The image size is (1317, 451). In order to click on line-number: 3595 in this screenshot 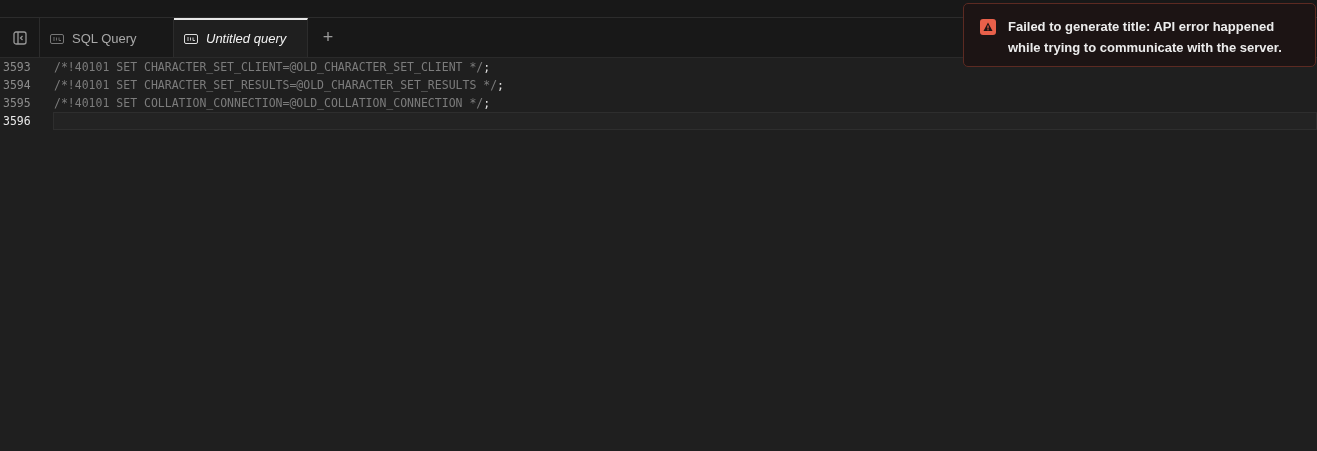, I will do `click(17, 103)`.